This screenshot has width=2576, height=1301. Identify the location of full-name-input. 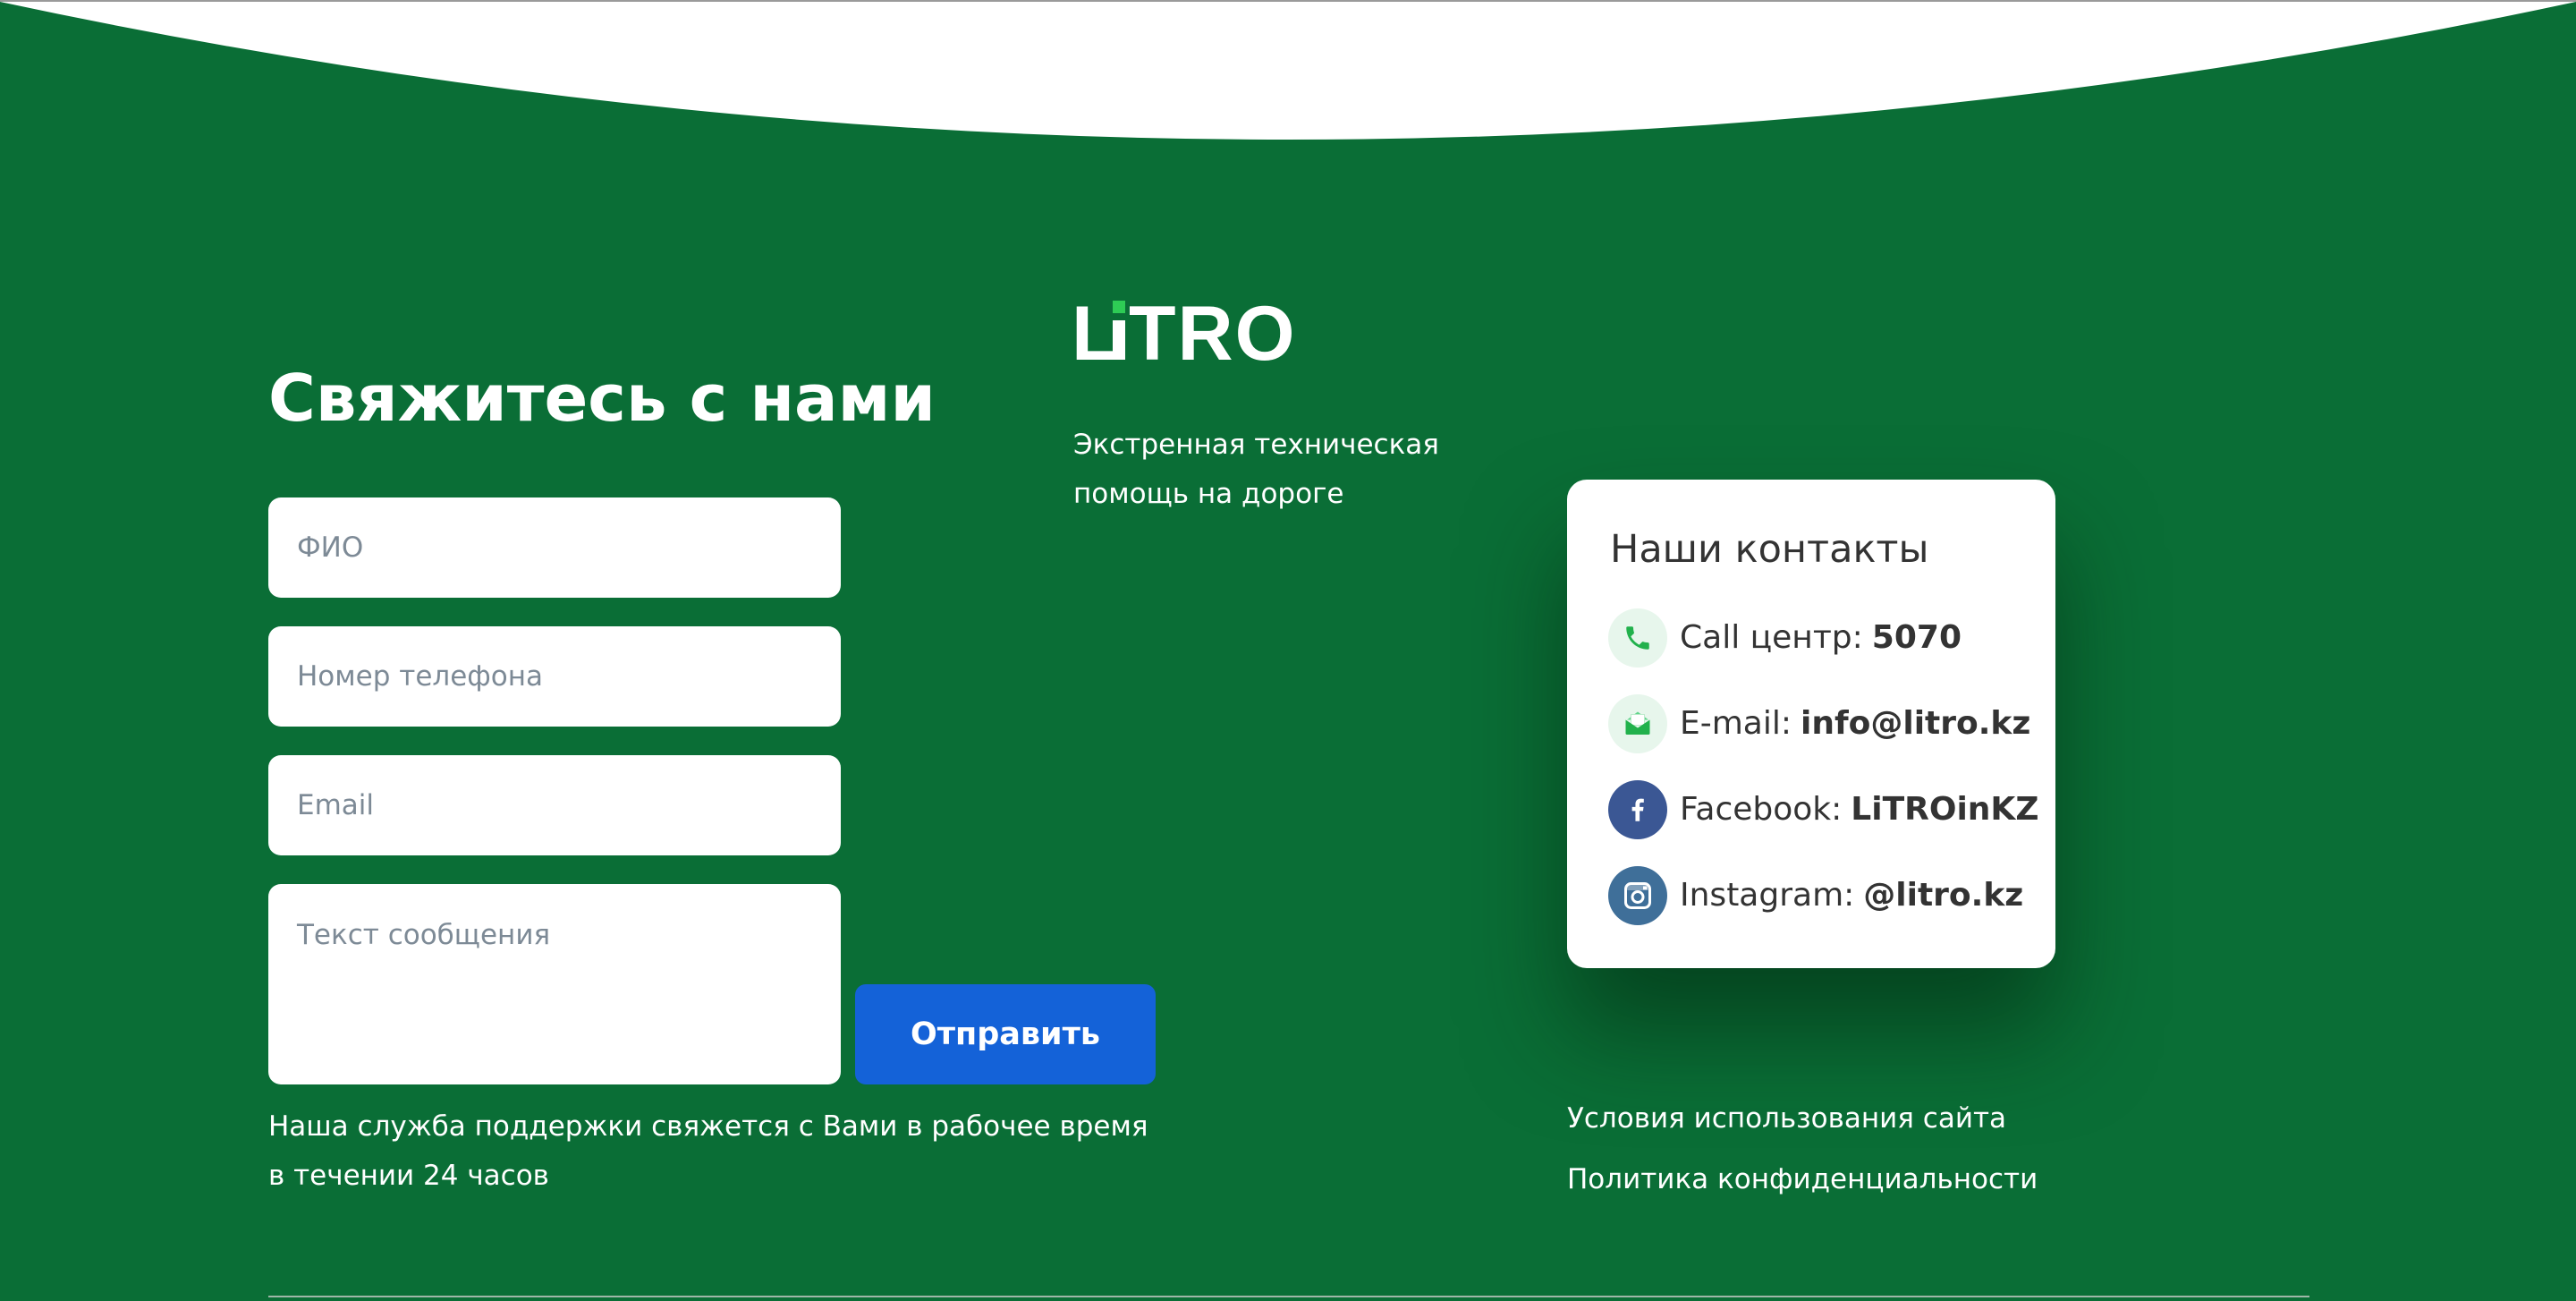
(554, 547).